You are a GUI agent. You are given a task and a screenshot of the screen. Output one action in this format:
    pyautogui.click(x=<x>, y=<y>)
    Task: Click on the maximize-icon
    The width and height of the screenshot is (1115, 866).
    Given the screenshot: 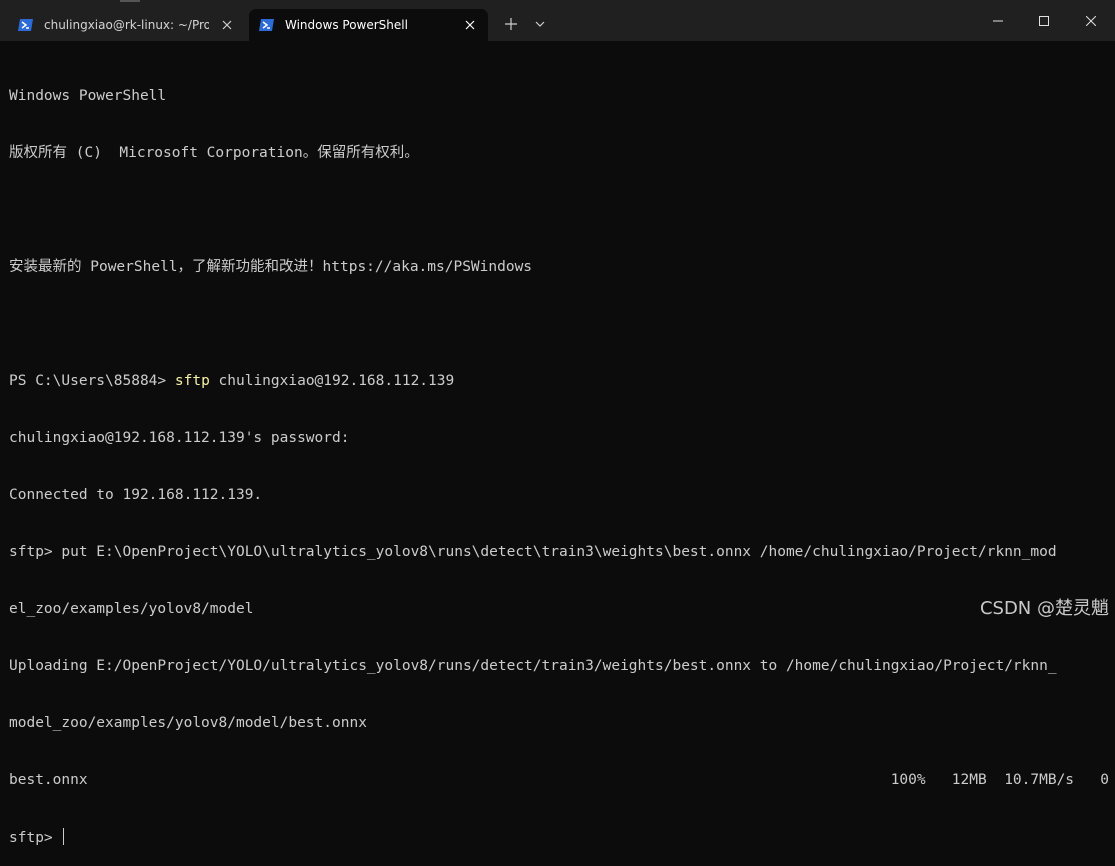 What is the action you would take?
    pyautogui.click(x=1044, y=20)
    